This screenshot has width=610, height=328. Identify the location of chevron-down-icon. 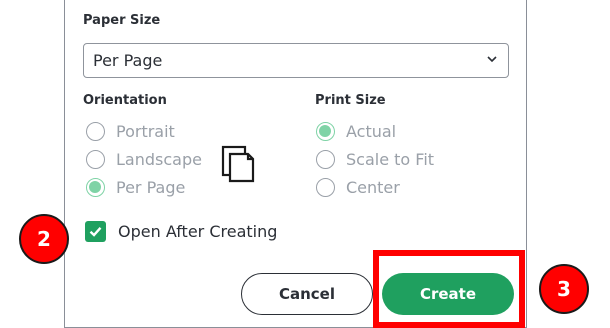
(492, 59).